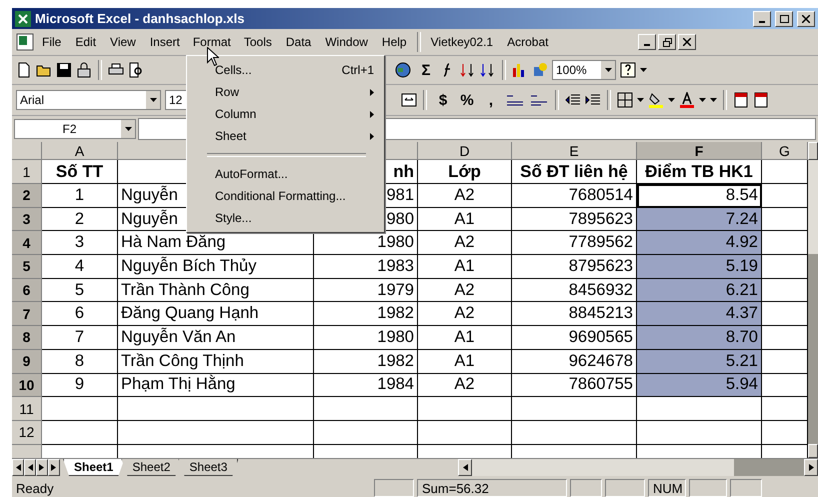  I want to click on restore-button, so click(667, 42).